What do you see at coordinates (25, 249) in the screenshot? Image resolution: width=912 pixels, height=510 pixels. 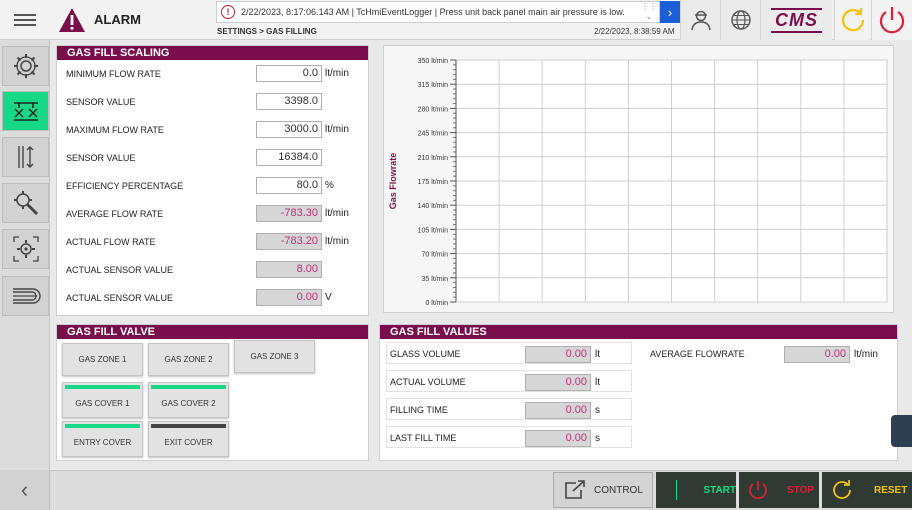 I see `sidebar-item-configuration` at bounding box center [25, 249].